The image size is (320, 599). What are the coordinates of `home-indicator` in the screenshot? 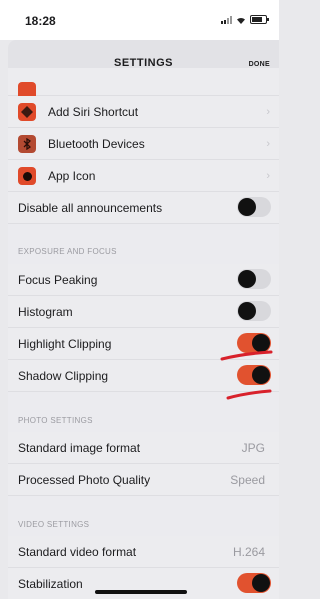 It's located at (141, 592).